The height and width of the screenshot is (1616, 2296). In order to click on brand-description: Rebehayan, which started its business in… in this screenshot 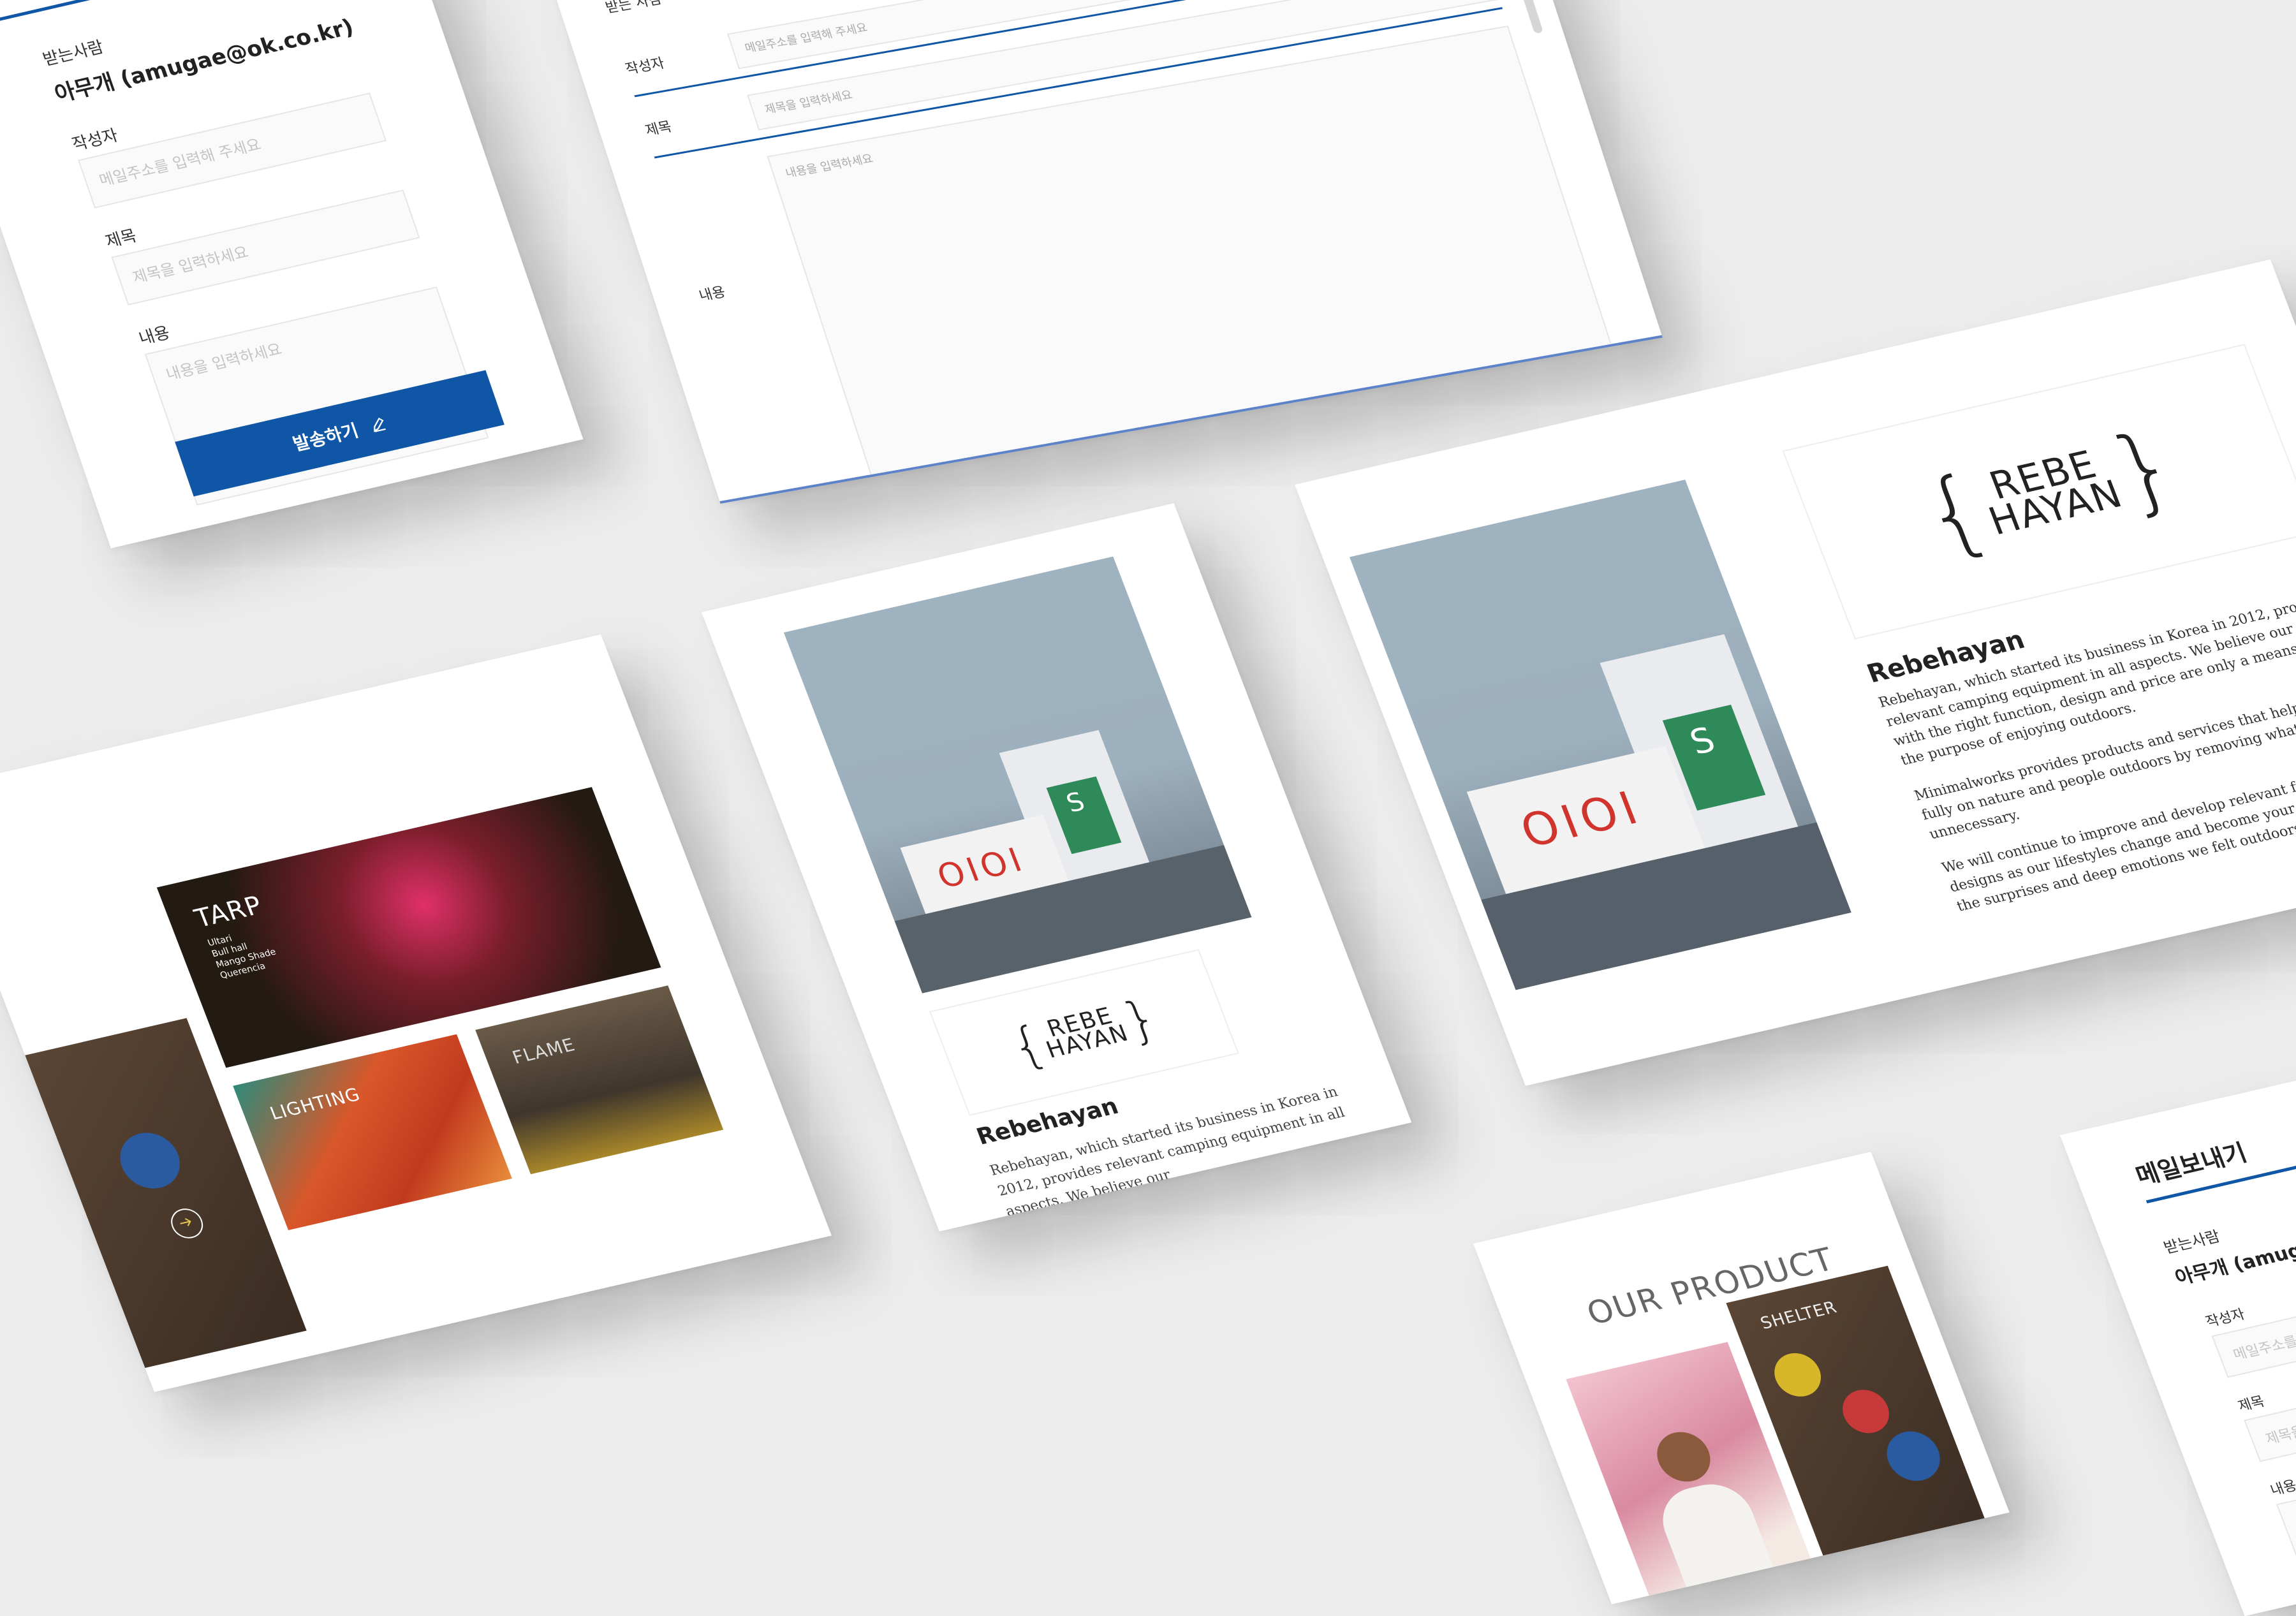, I will do `click(1167, 1151)`.